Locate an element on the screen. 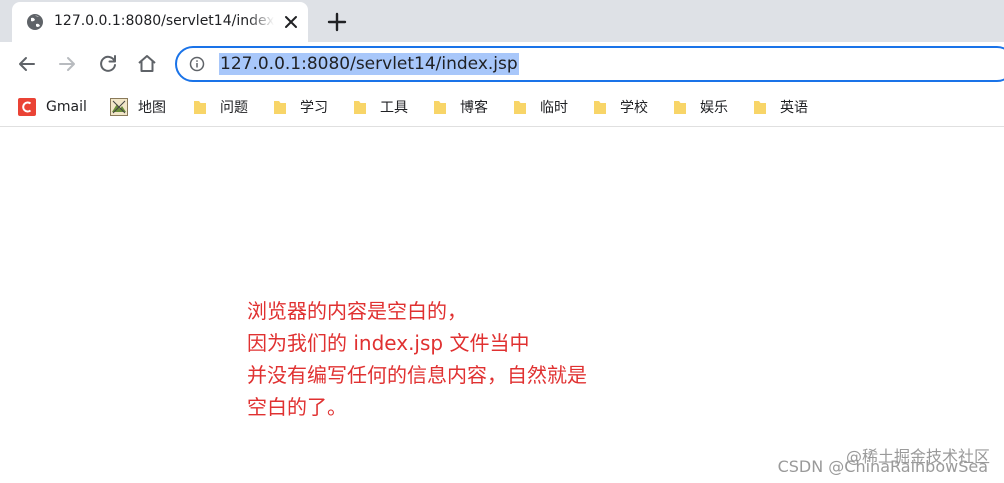  bookmark-folder-boke: 博客 is located at coordinates (460, 107).